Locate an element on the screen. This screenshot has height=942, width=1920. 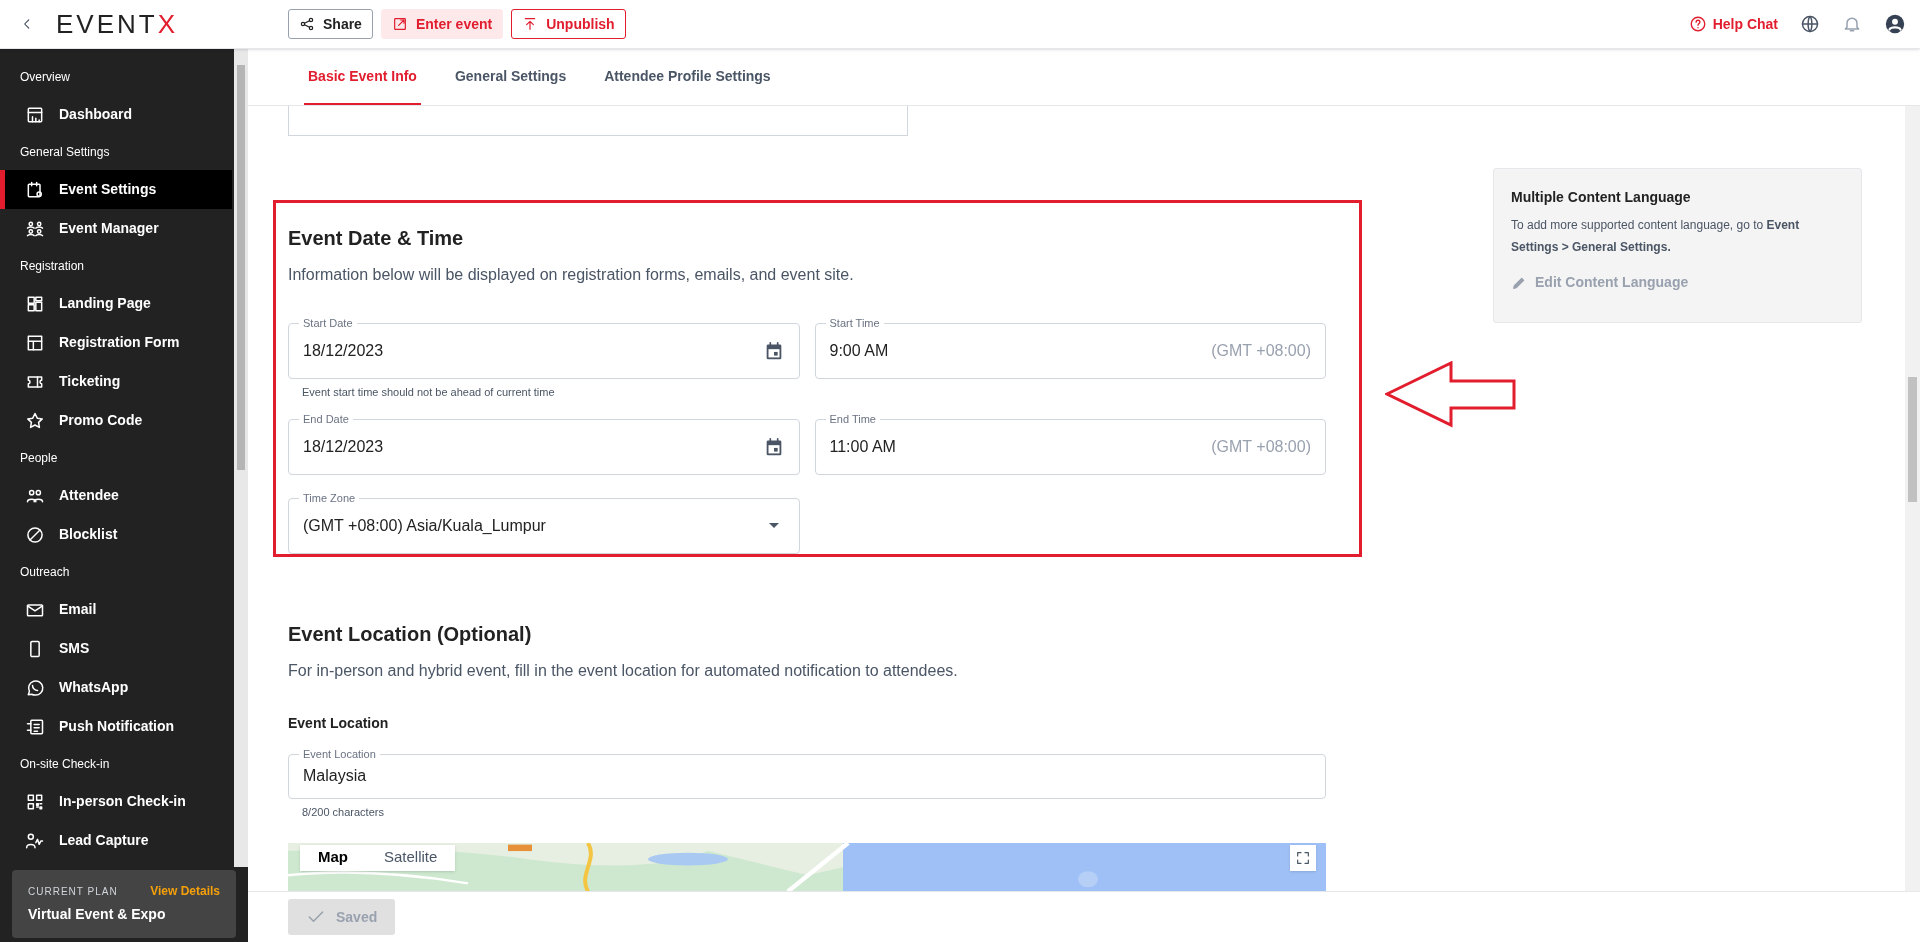
sidebar-item: WhatsApp is located at coordinates (116, 687).